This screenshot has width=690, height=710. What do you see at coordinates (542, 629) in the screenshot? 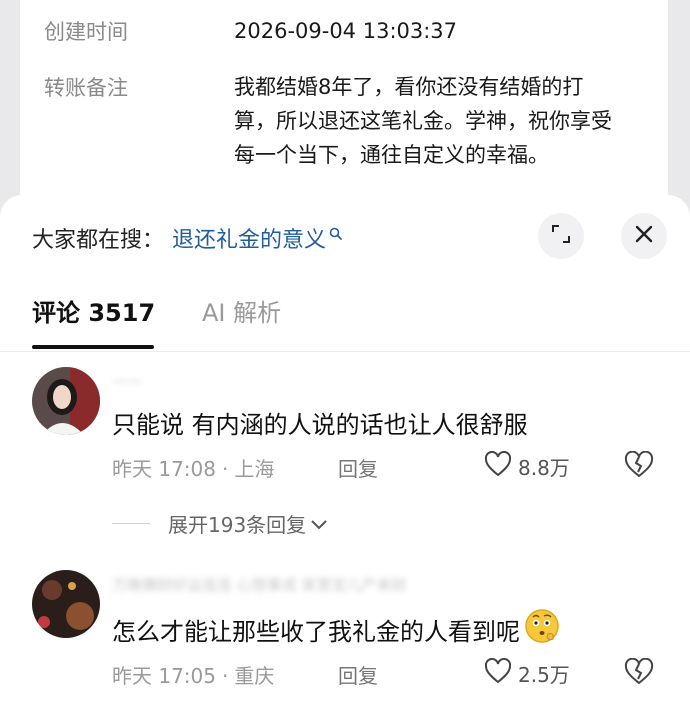
I see `thinking-face-emoji` at bounding box center [542, 629].